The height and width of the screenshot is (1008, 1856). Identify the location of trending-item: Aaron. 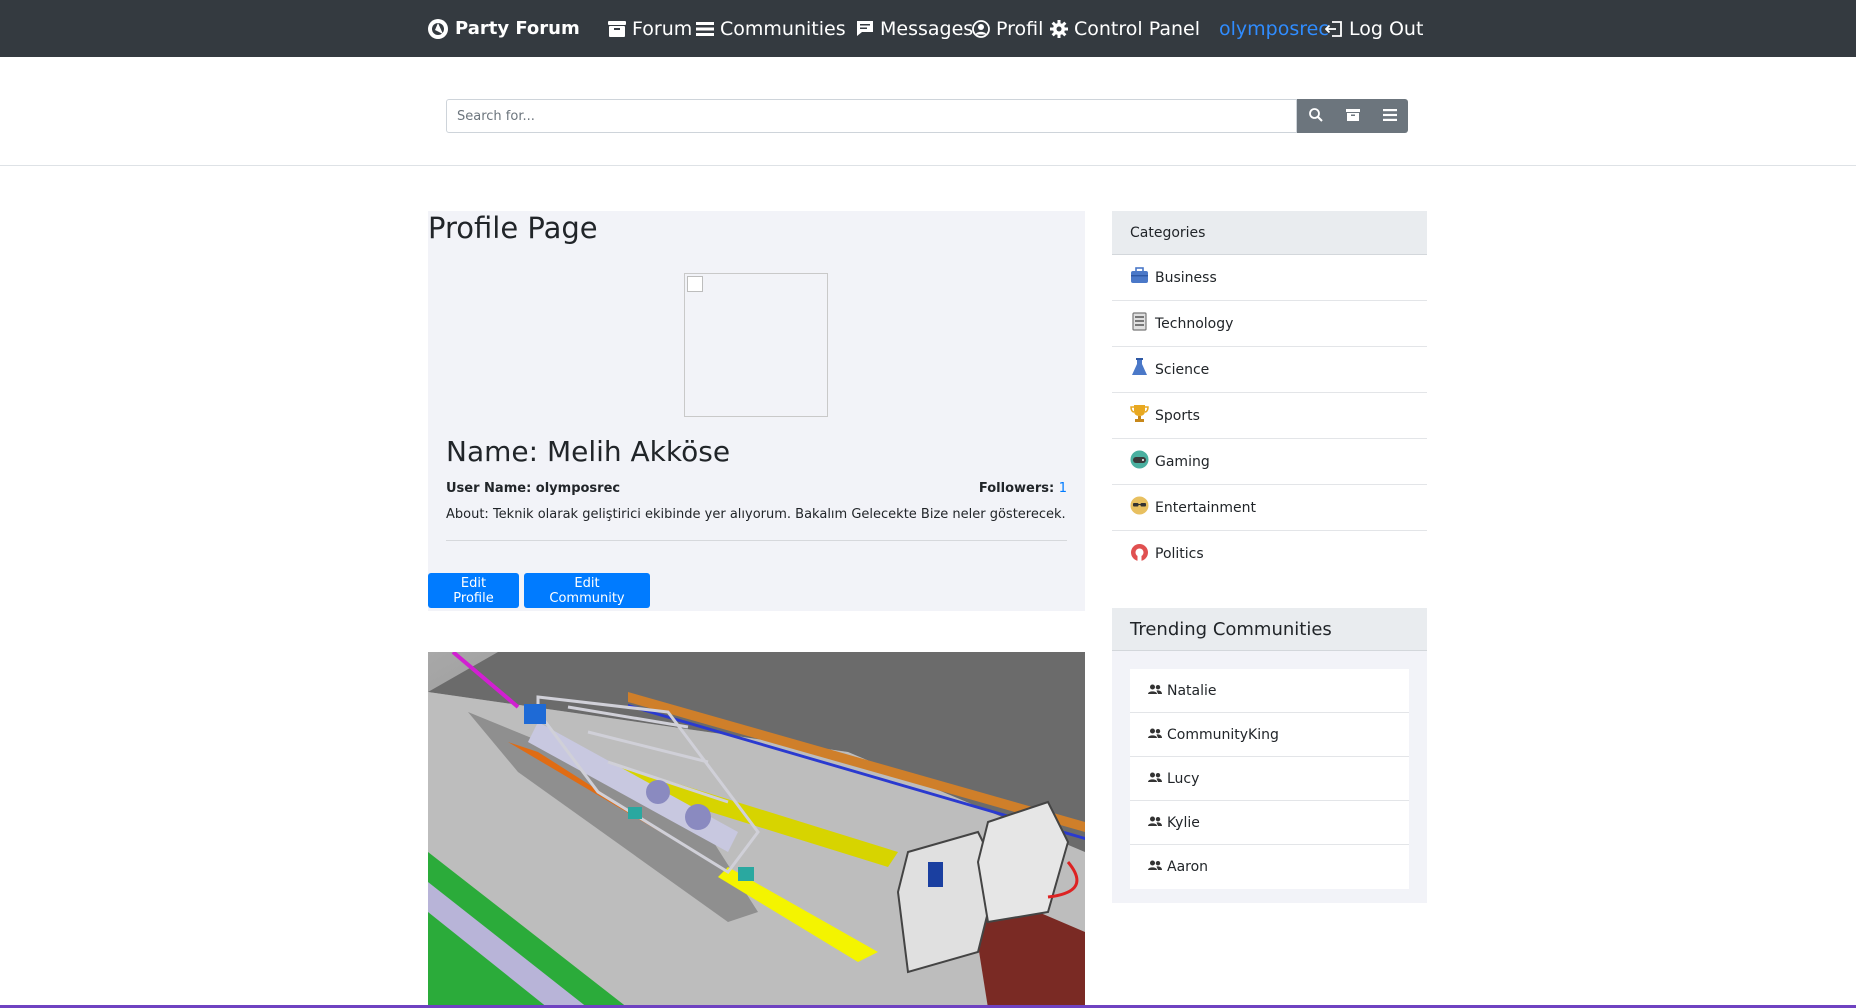
(1269, 867).